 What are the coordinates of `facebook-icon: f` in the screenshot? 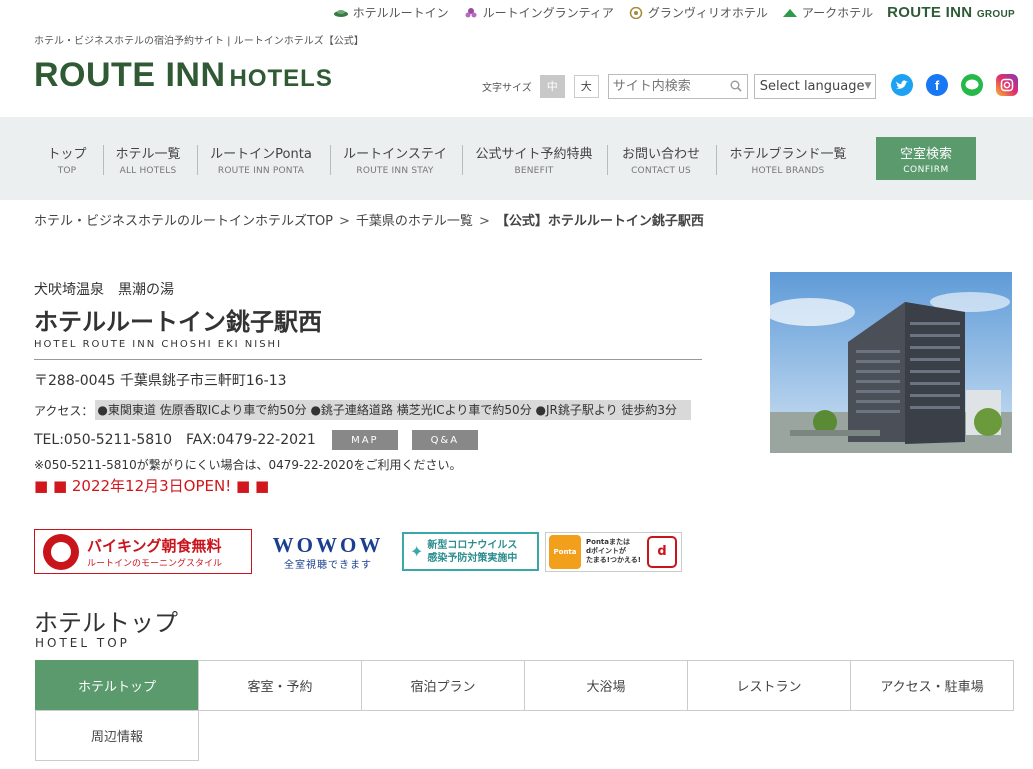 It's located at (937, 85).